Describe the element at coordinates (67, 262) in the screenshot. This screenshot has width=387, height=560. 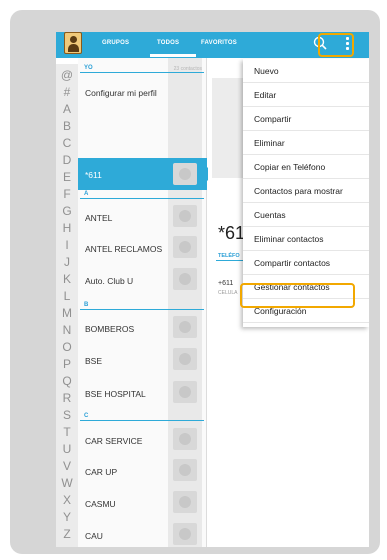
I see `alphabet-letter: J` at that location.